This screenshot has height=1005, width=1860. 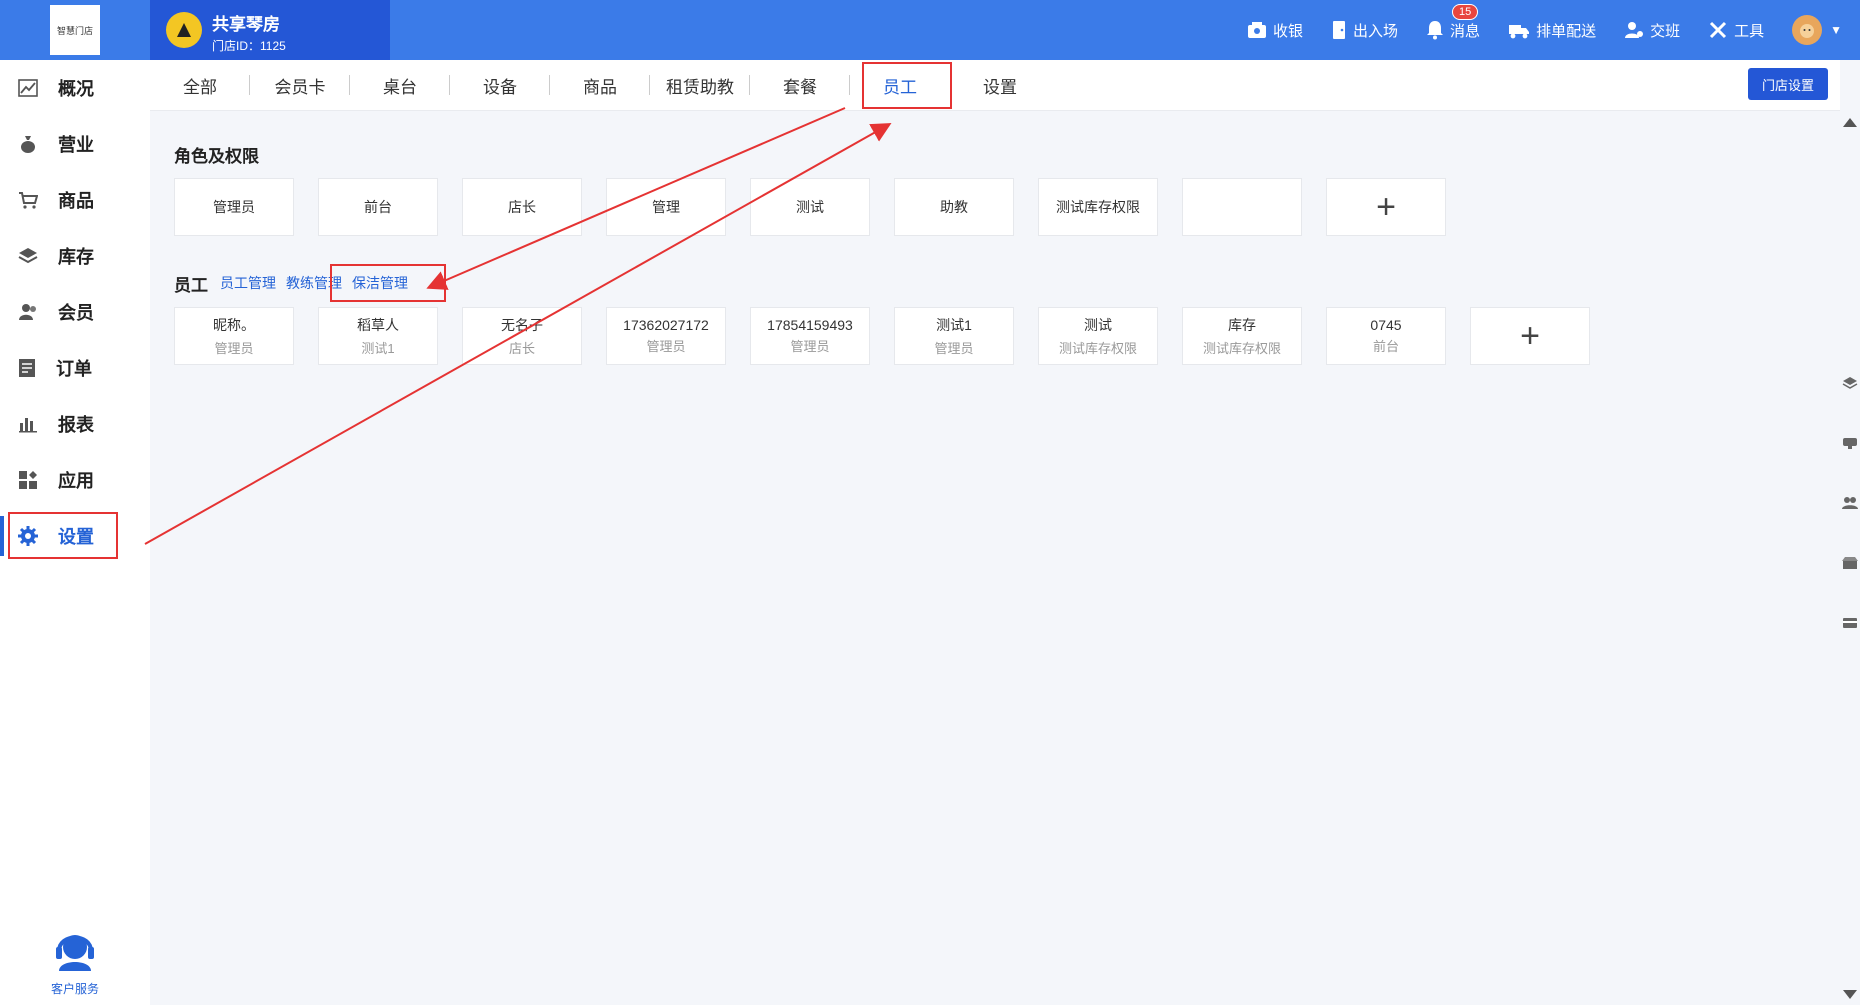 I want to click on tools-label: 工具, so click(x=1749, y=31).